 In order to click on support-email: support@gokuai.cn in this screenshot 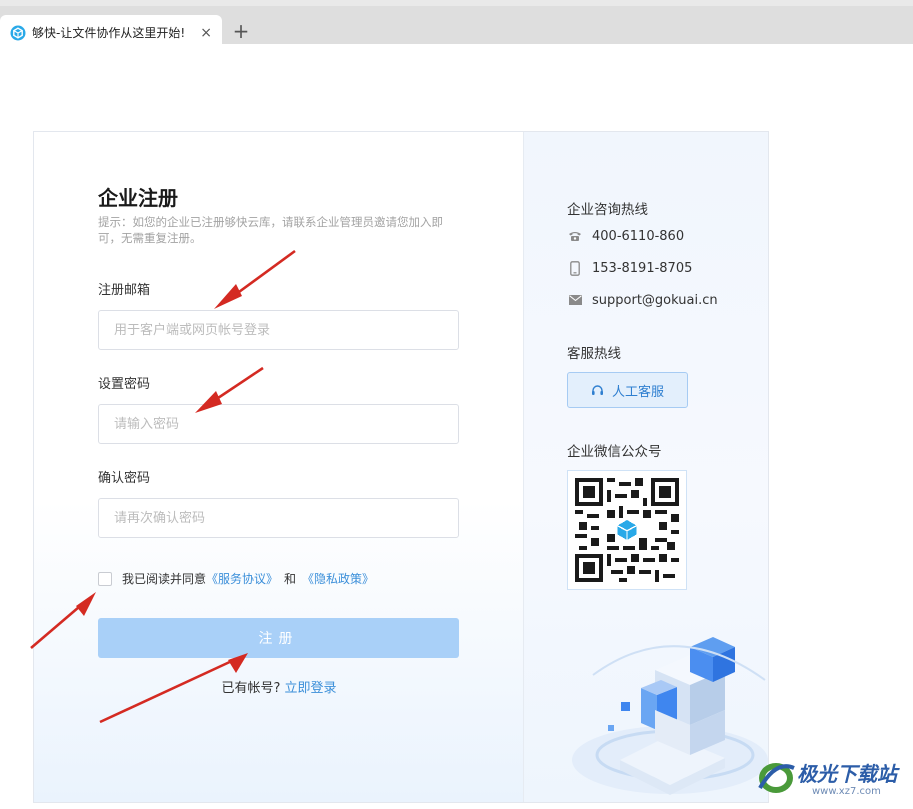, I will do `click(655, 300)`.